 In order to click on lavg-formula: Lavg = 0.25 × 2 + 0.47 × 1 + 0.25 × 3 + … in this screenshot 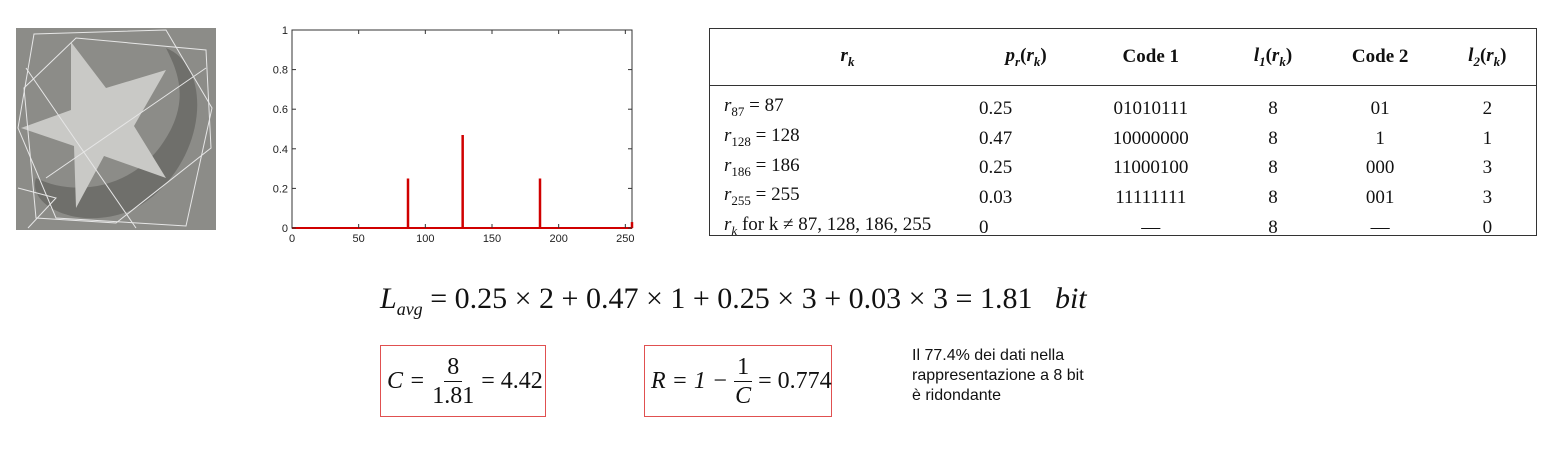, I will do `click(733, 301)`.